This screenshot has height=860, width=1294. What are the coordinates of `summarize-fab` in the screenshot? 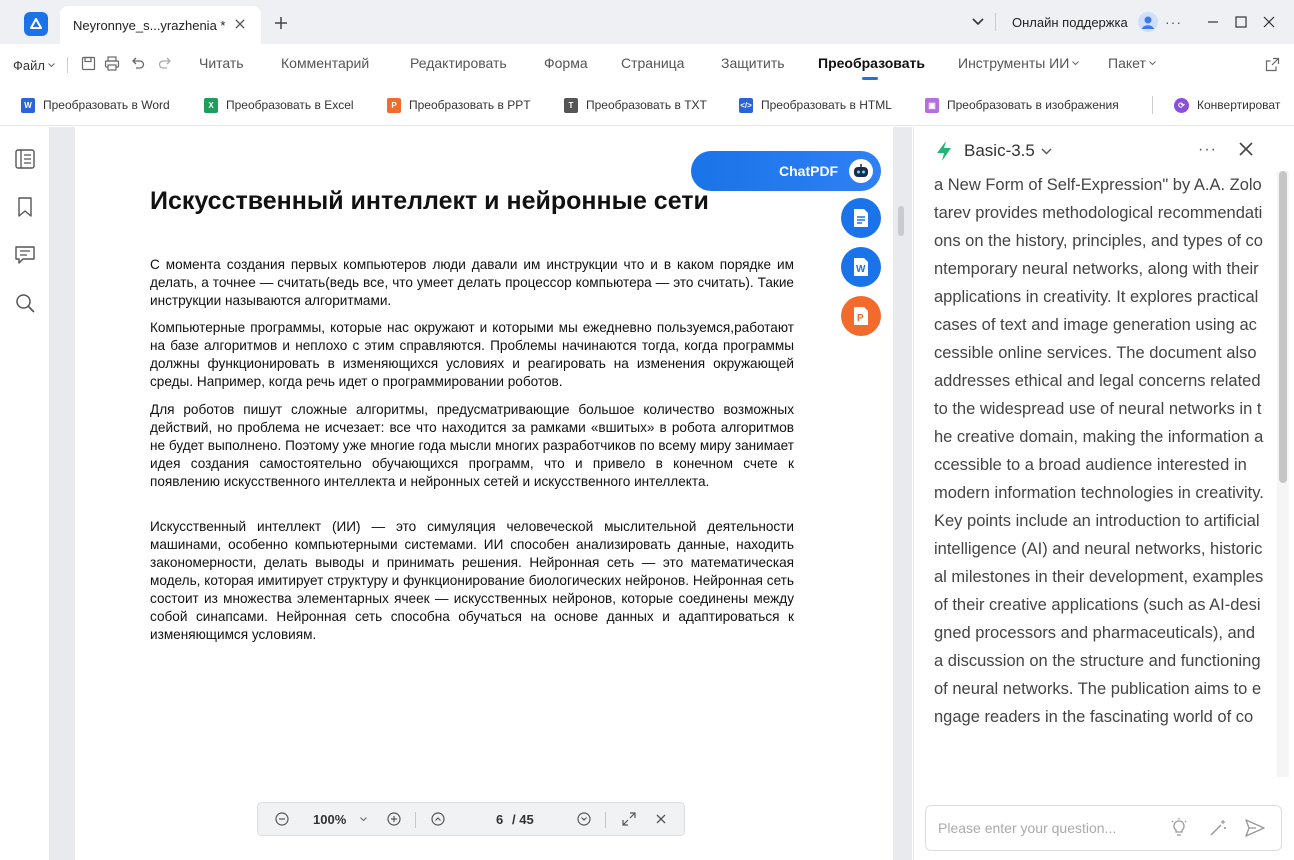 It's located at (861, 218).